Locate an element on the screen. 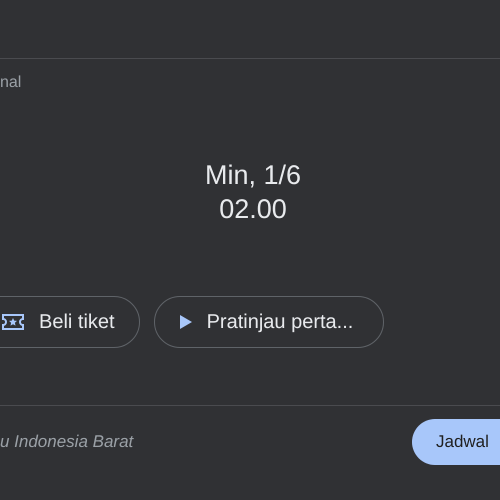 The width and height of the screenshot is (500, 500). buy-ticket-button: Beli tiket is located at coordinates (70, 322).